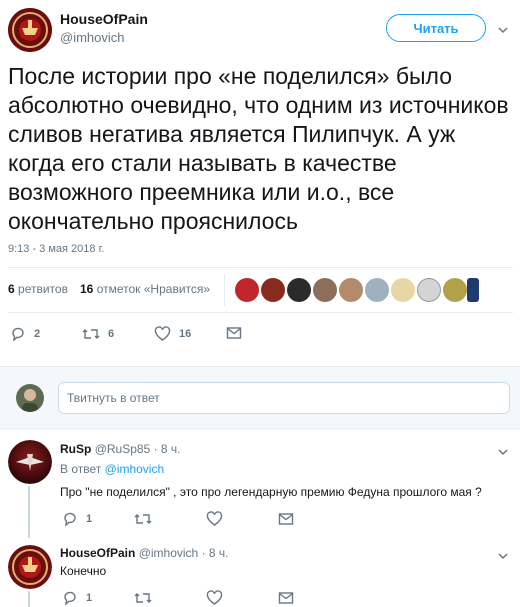  I want to click on author-avatar, so click(30, 30).